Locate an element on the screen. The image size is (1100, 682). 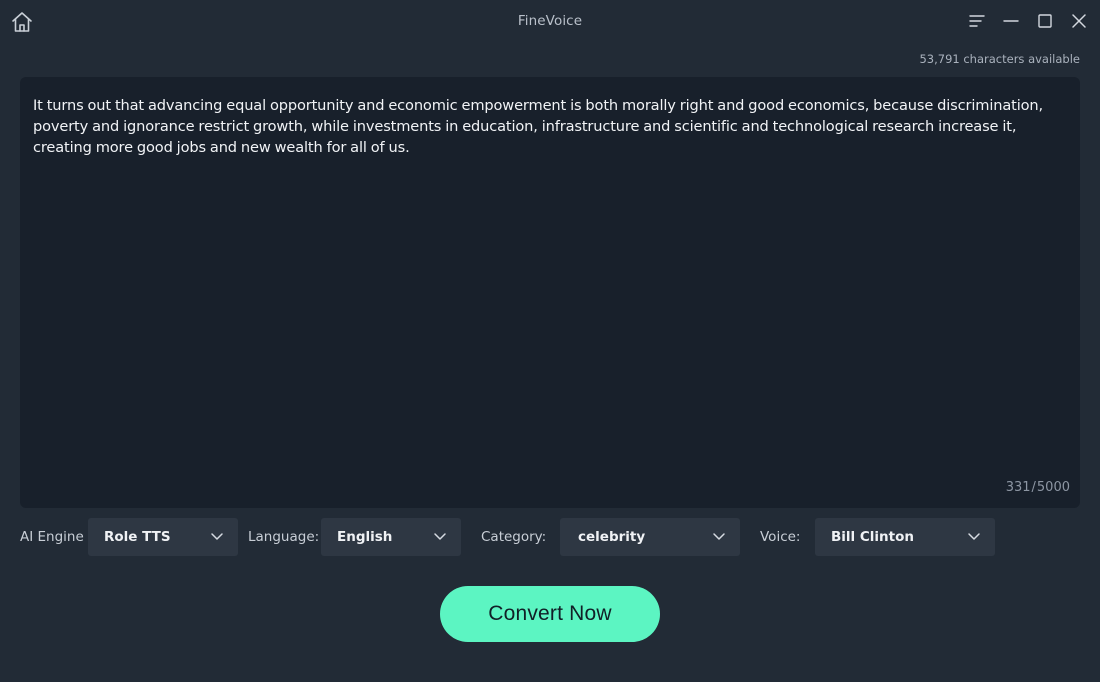
voice-value: Bill Clinton is located at coordinates (872, 537).